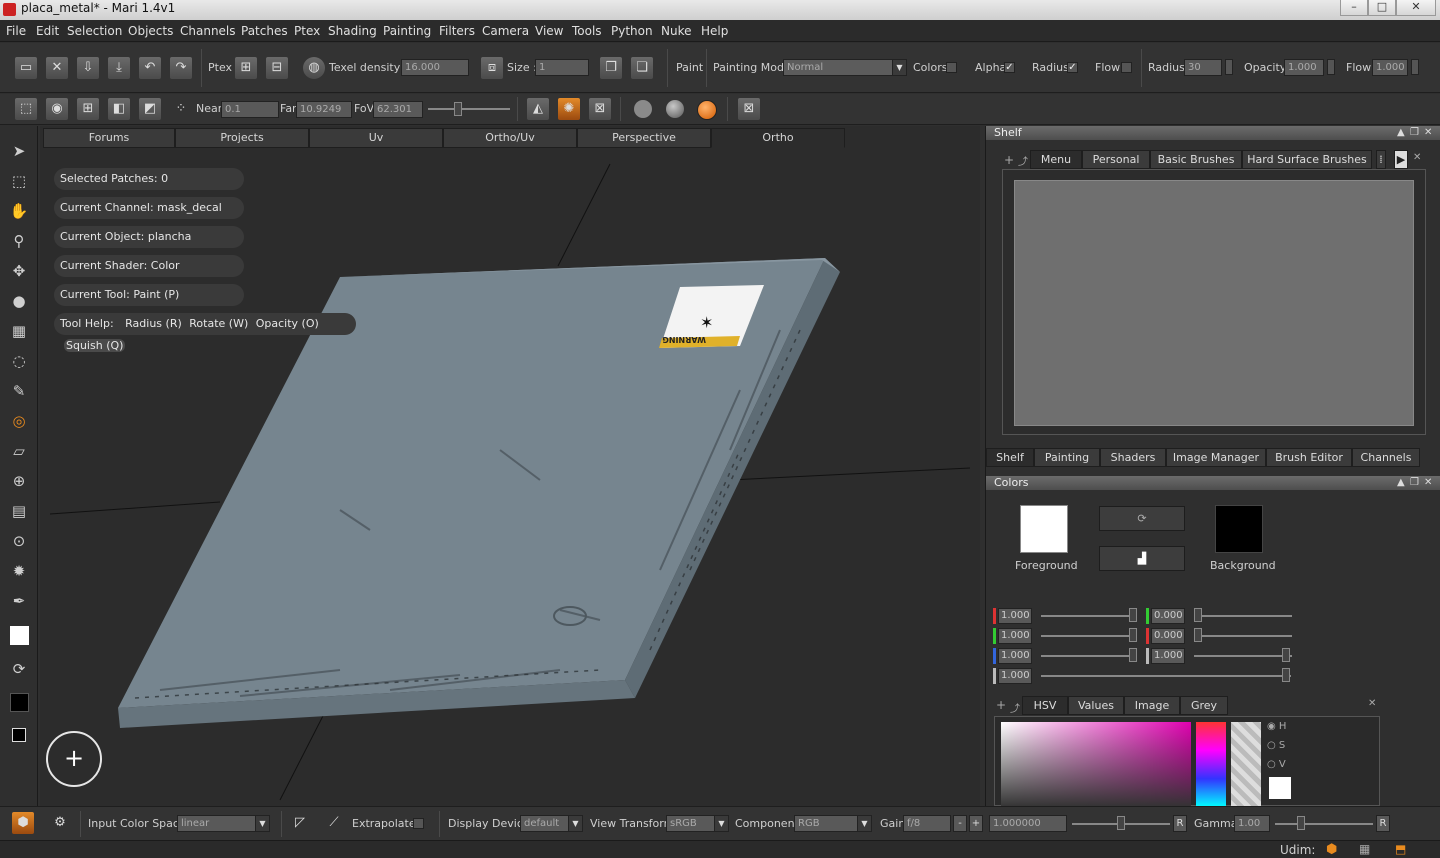  Describe the element at coordinates (407, 31) in the screenshot. I see `menu-painting: Painting` at that location.